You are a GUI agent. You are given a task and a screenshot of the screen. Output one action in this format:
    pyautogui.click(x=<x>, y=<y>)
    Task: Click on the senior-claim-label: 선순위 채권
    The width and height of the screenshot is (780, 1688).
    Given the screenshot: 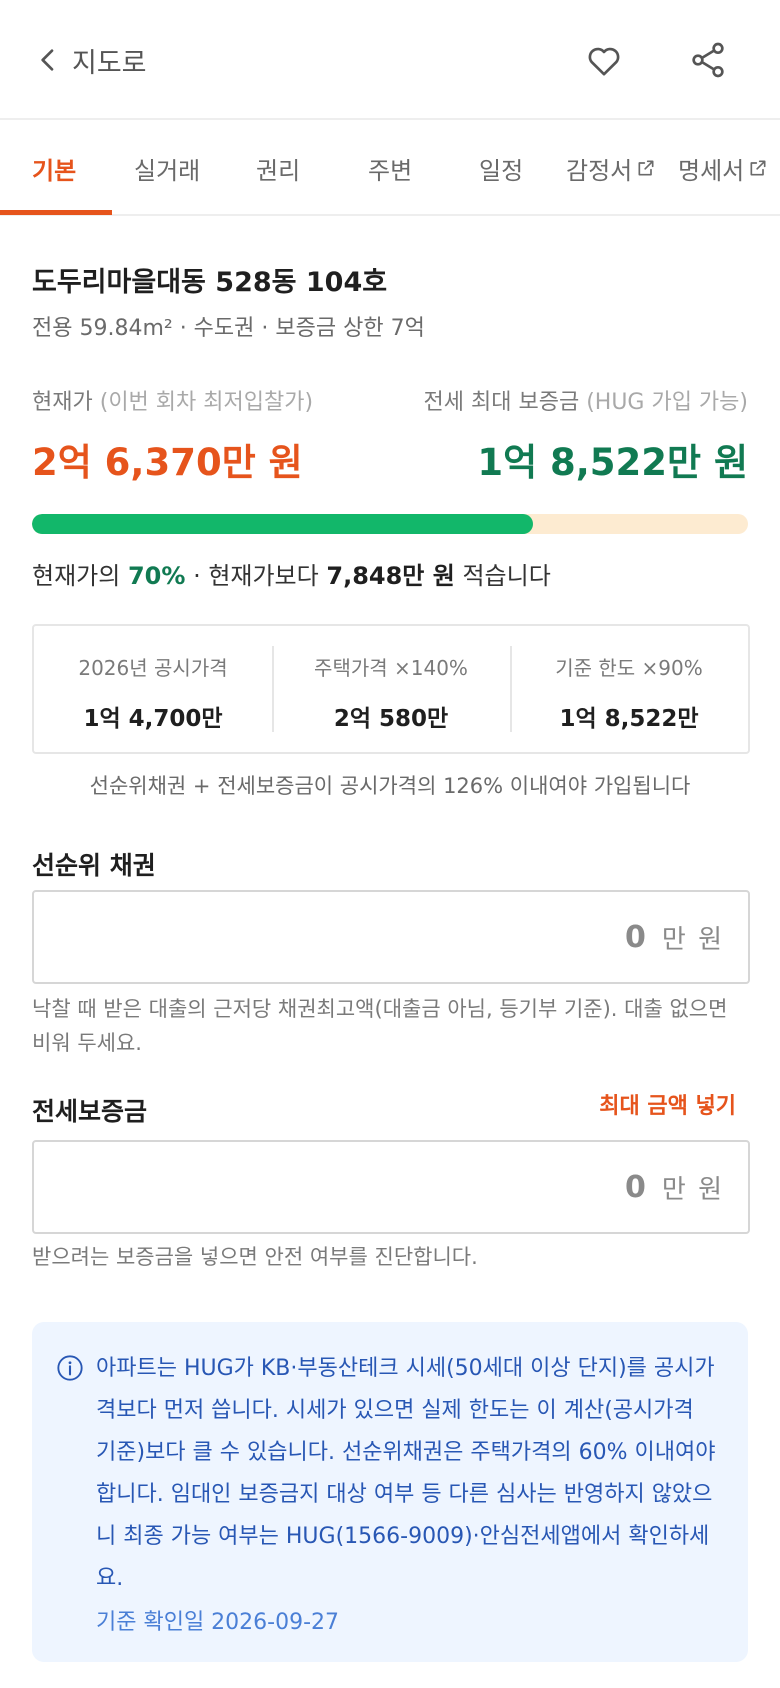 What is the action you would take?
    pyautogui.click(x=94, y=865)
    